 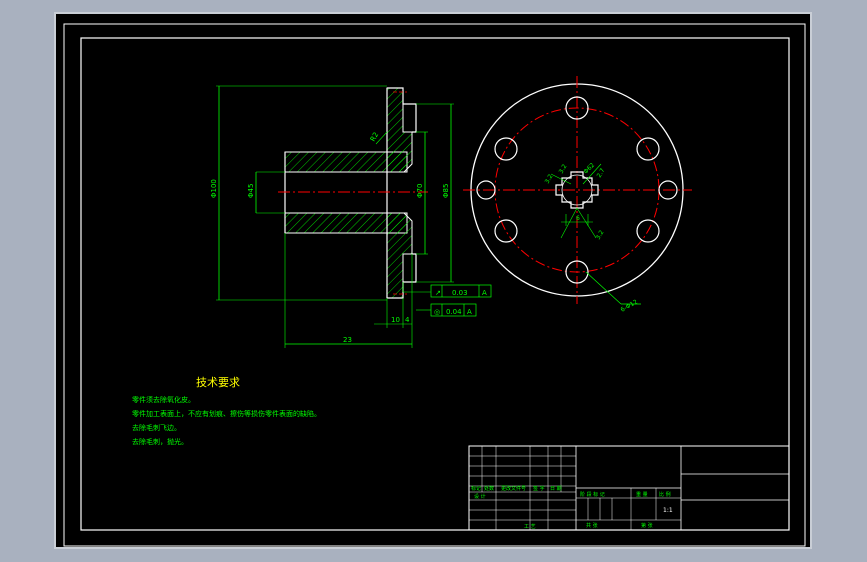 What do you see at coordinates (601, 173) in the screenshot?
I see `dim-spline-2: 2.7` at bounding box center [601, 173].